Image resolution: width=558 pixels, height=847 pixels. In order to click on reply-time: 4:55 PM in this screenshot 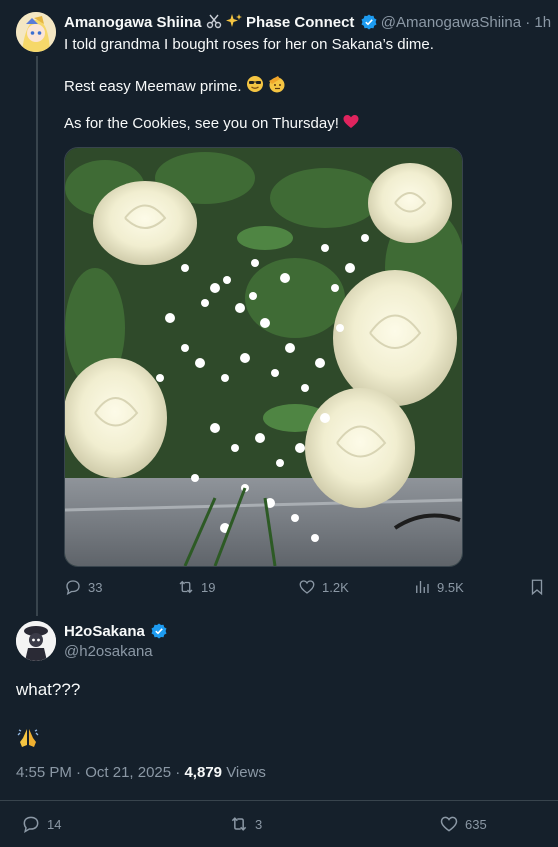, I will do `click(44, 772)`.